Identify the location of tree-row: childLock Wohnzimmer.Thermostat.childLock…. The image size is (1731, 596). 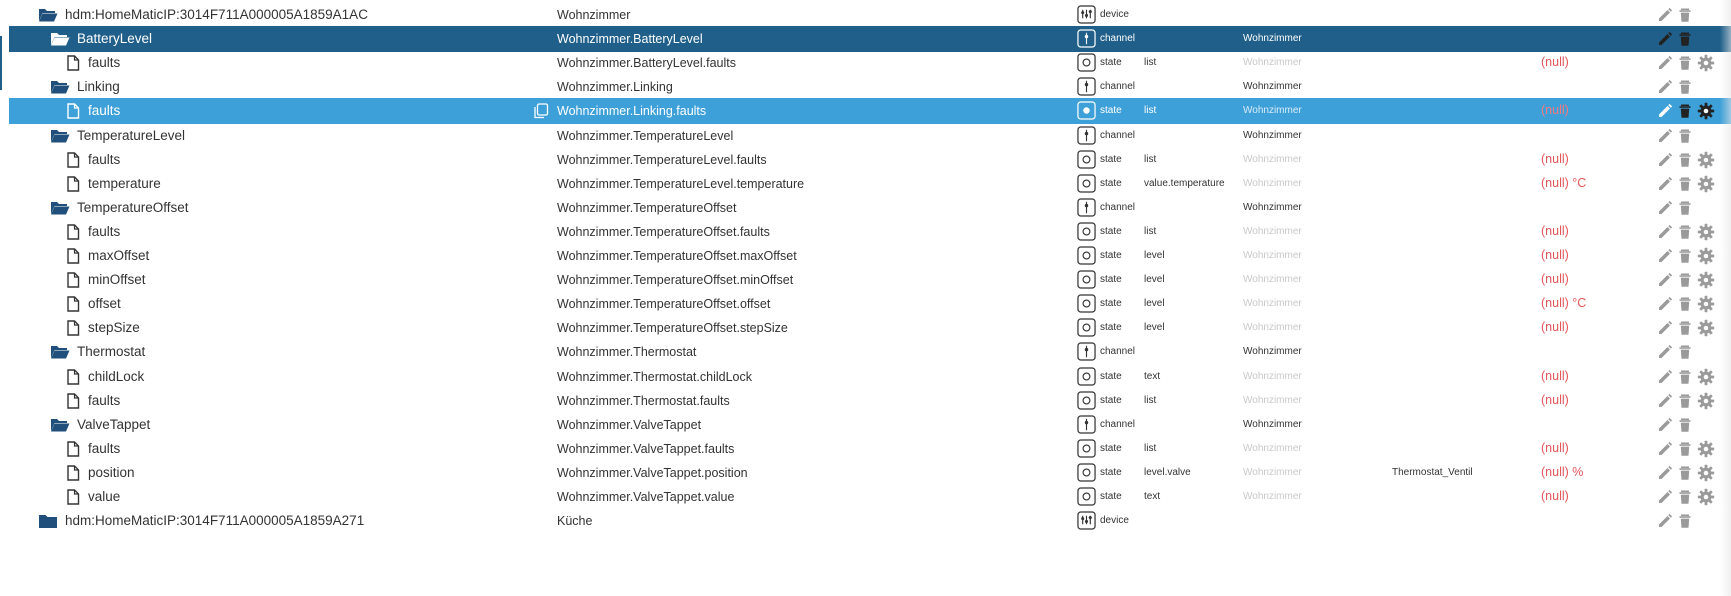
(865, 377).